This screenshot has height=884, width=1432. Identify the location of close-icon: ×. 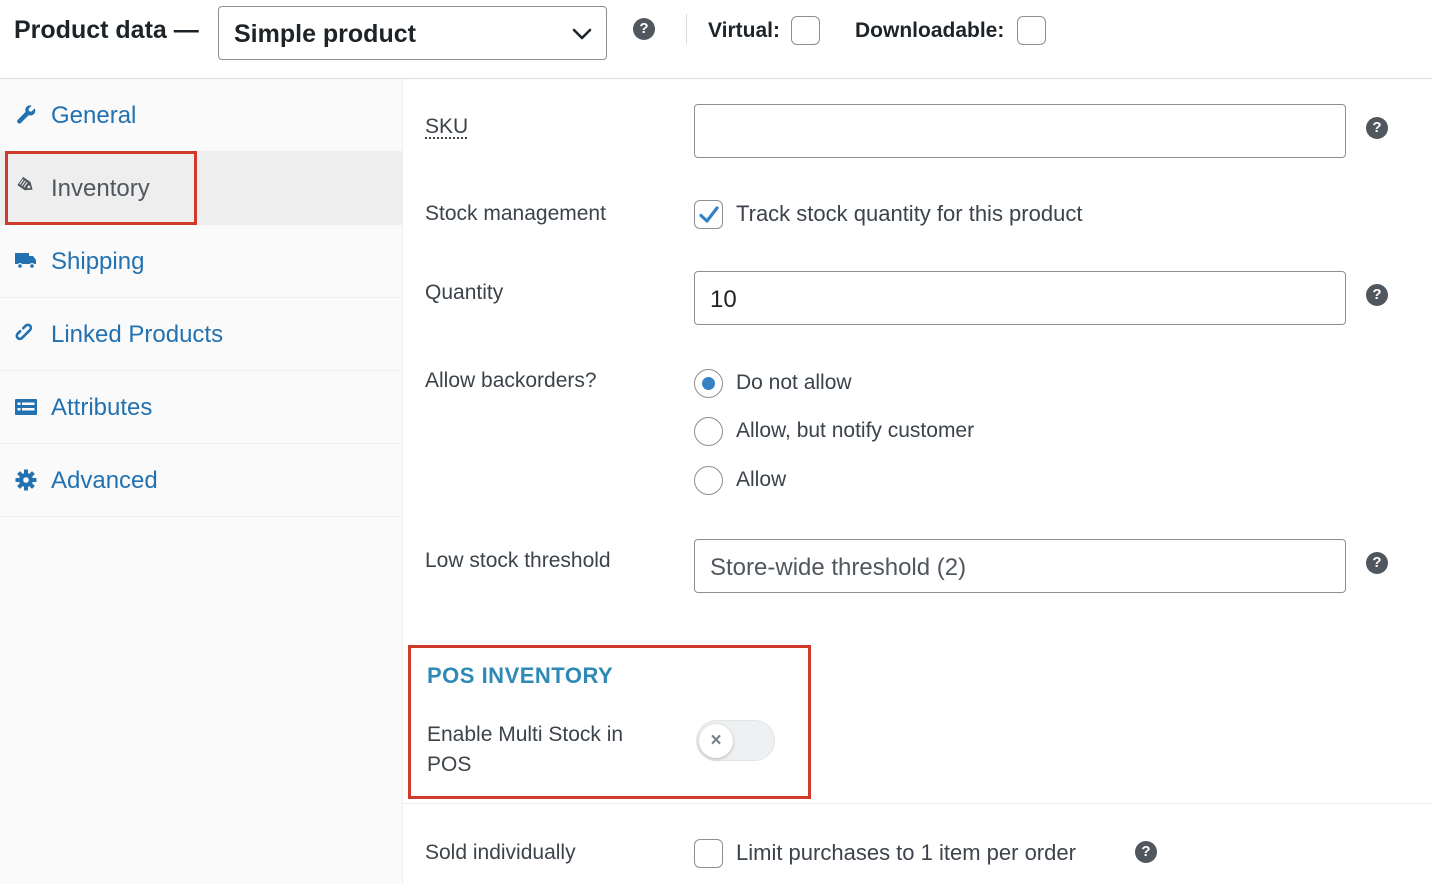
(716, 740).